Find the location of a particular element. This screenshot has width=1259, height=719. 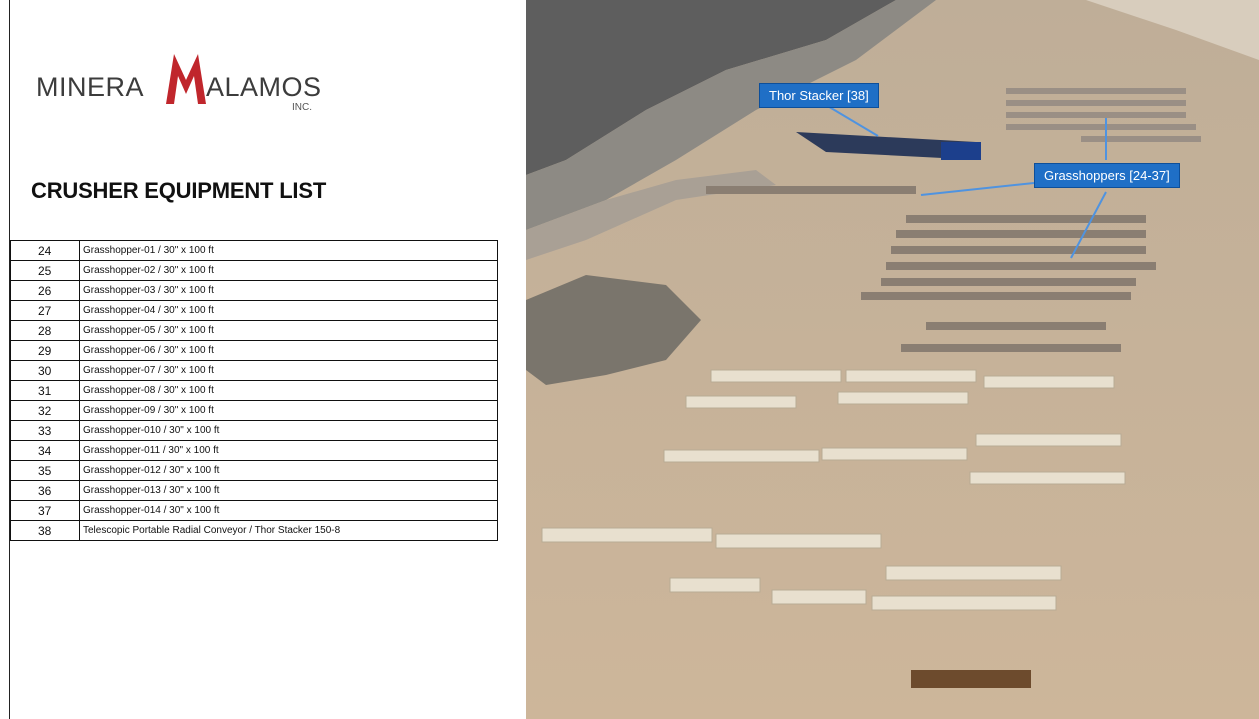

equipment-description: Grasshopper-08 / 30" x 100 ft is located at coordinates (288, 390).